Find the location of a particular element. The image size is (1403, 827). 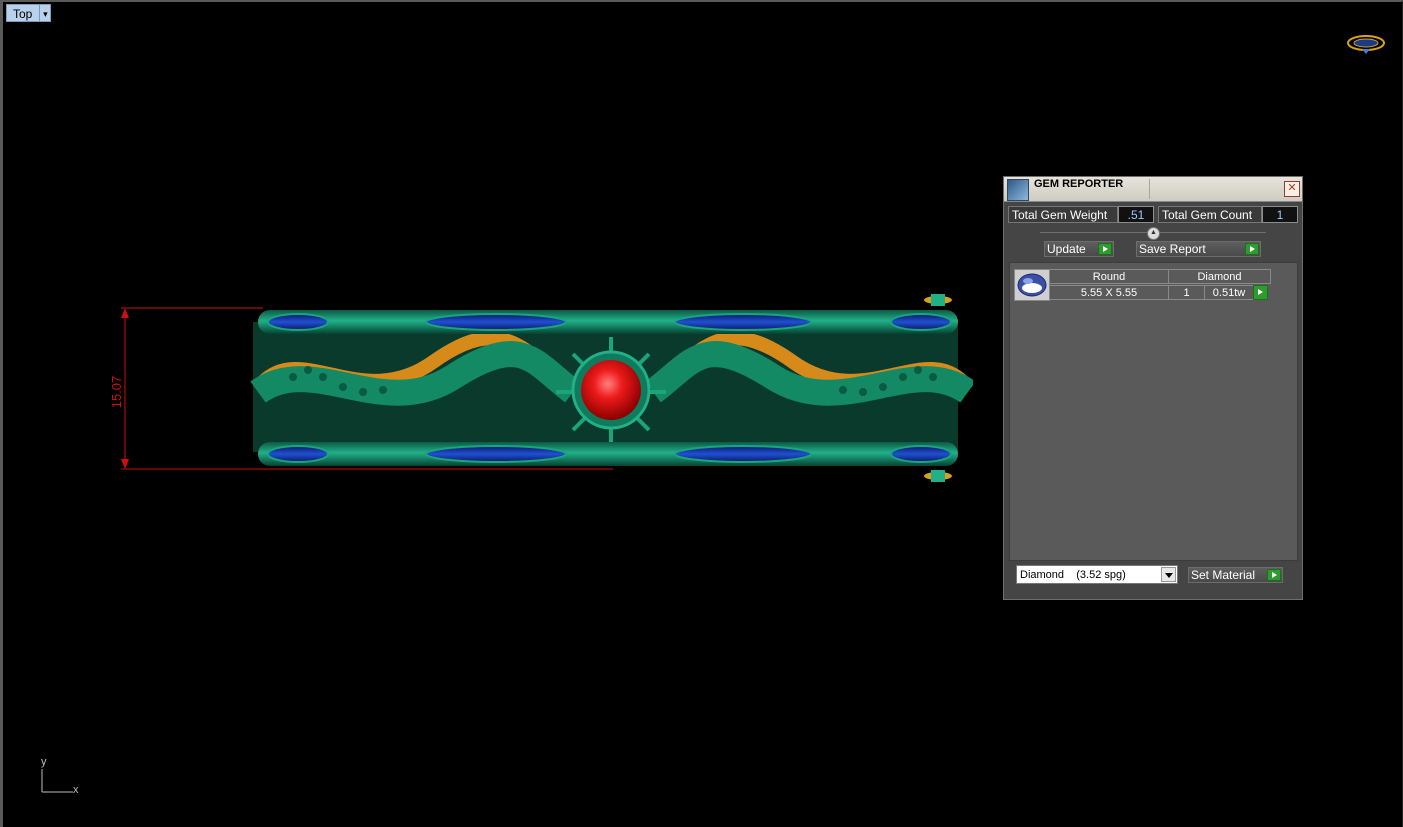

center-ruby is located at coordinates (611, 390).